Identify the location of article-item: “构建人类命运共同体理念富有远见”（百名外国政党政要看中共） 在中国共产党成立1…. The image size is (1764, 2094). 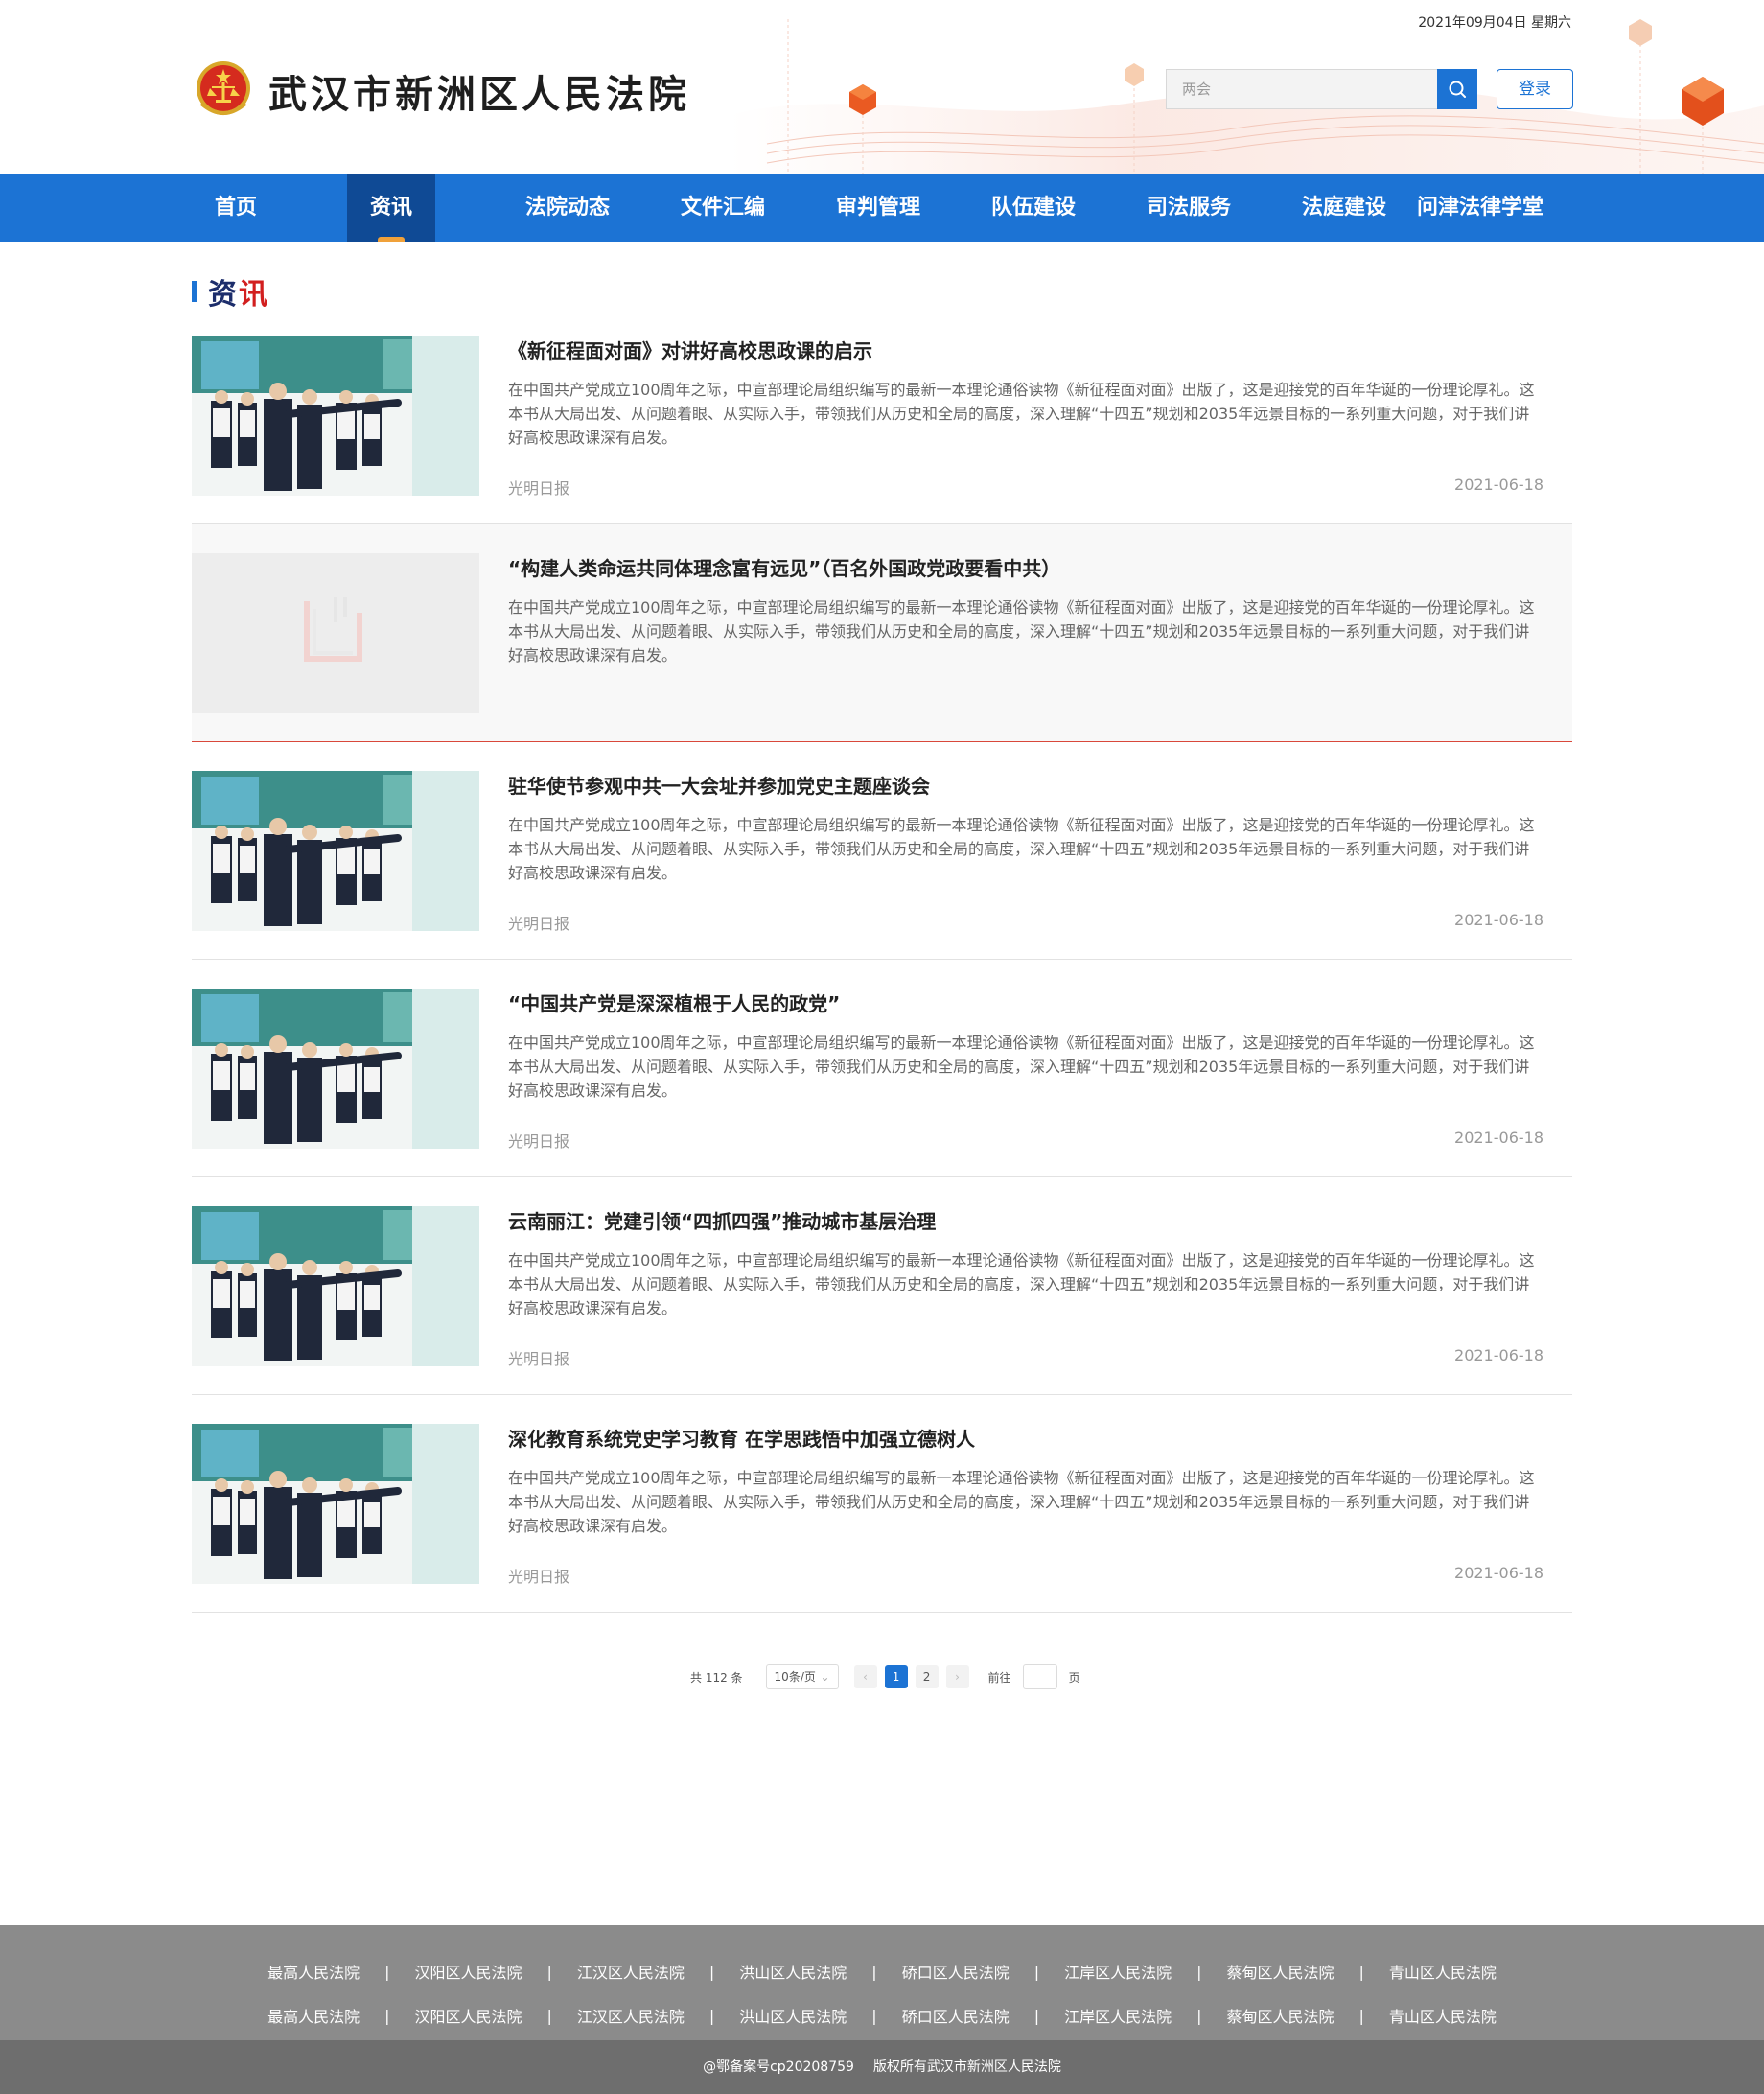
(882, 633).